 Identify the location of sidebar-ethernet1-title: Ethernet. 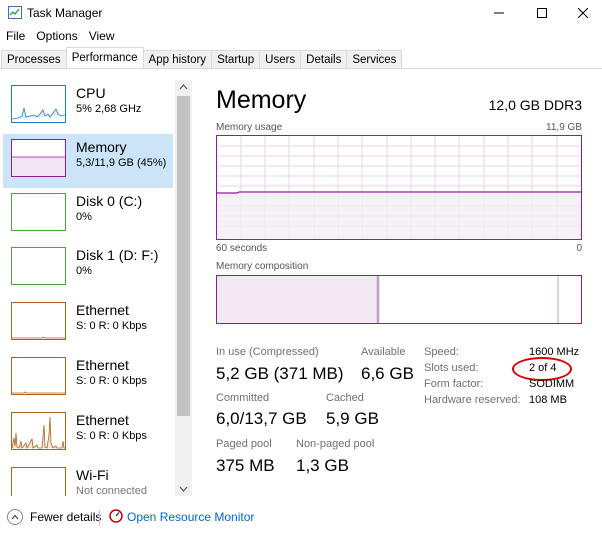
(102, 310).